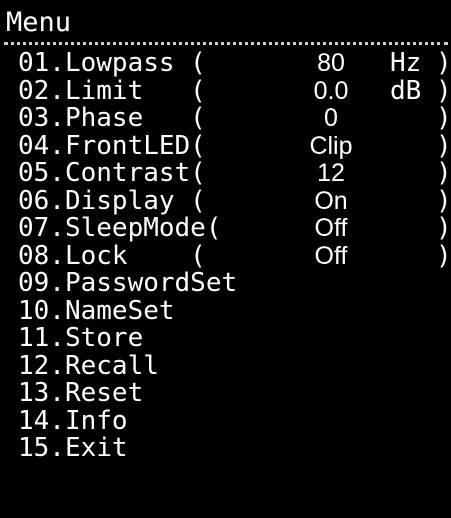  What do you see at coordinates (331, 118) in the screenshot?
I see `menu-item-value: 0` at bounding box center [331, 118].